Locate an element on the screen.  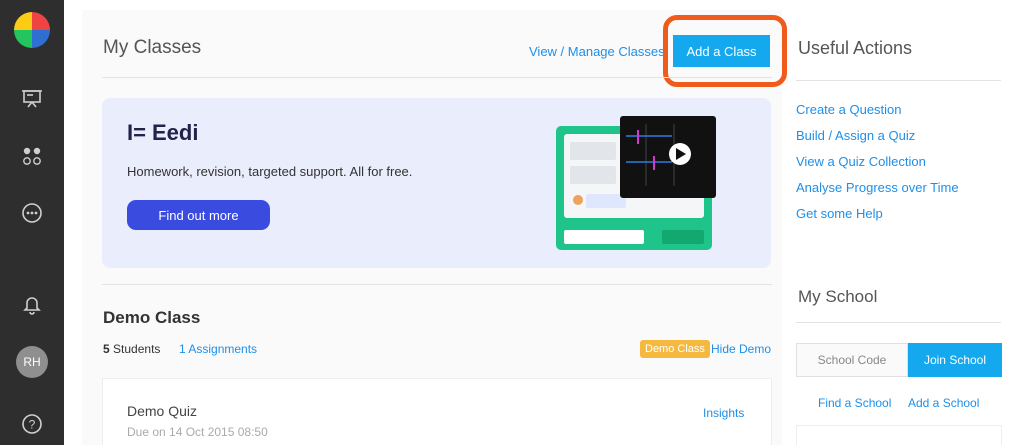
my-school-title: My School is located at coordinates (838, 296).